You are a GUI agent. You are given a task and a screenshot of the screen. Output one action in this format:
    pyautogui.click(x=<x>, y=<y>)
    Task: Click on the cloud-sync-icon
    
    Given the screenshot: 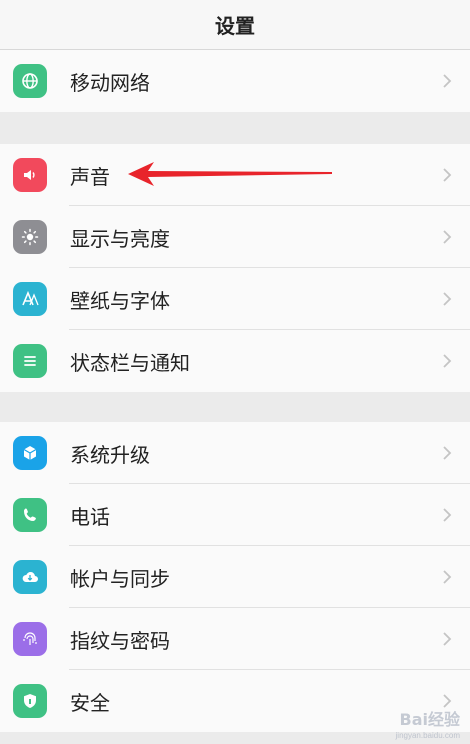 What is the action you would take?
    pyautogui.click(x=30, y=577)
    